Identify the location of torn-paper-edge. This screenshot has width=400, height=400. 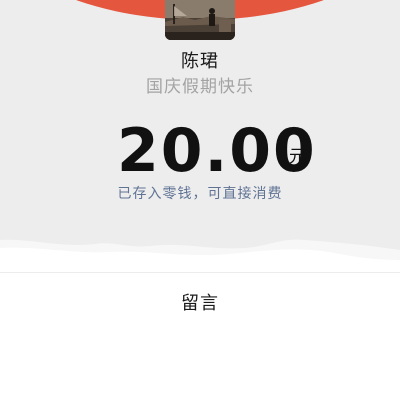
(200, 257).